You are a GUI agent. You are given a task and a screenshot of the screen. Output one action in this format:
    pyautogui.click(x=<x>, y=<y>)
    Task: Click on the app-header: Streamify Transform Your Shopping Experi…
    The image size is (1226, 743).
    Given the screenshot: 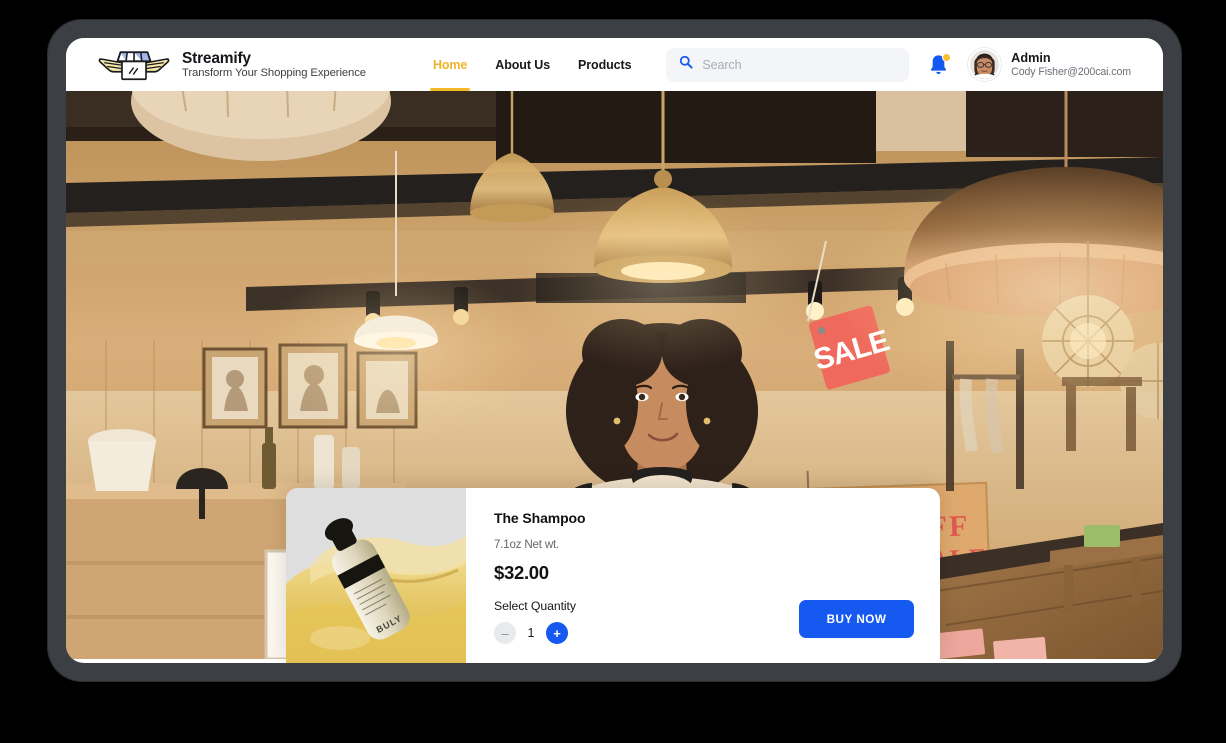 What is the action you would take?
    pyautogui.click(x=614, y=64)
    